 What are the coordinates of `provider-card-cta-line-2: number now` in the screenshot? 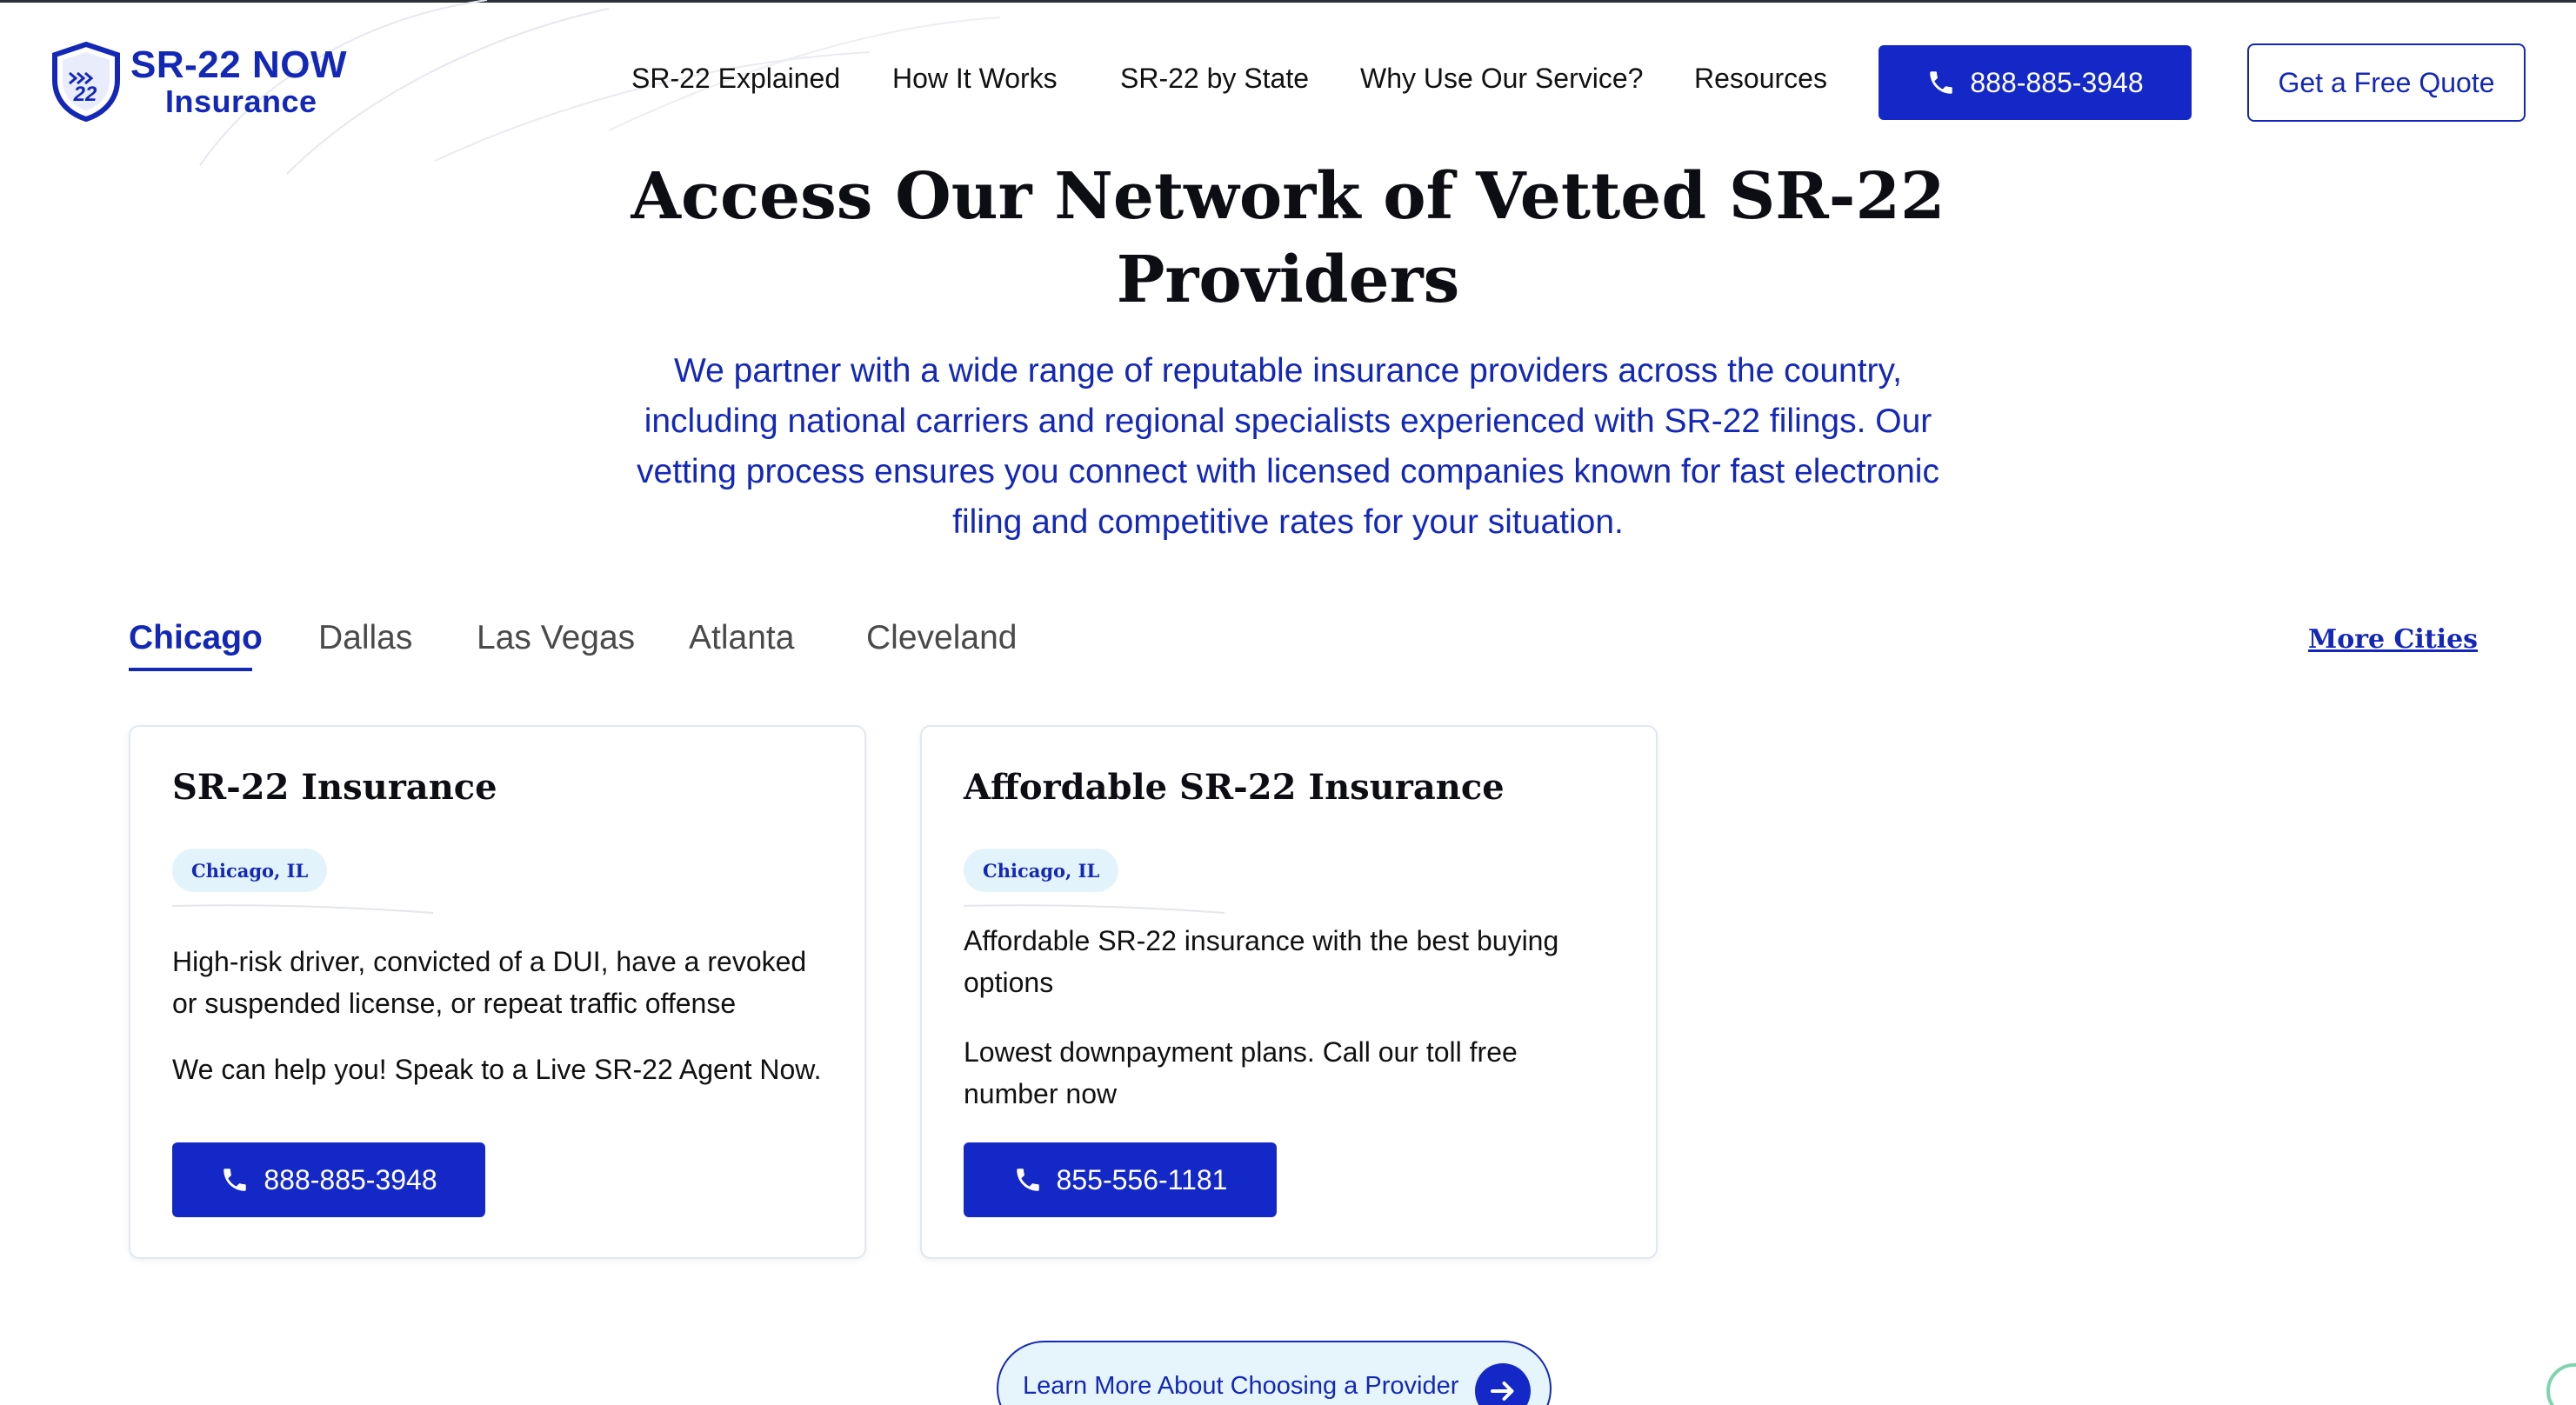 It's located at (1041, 1093).